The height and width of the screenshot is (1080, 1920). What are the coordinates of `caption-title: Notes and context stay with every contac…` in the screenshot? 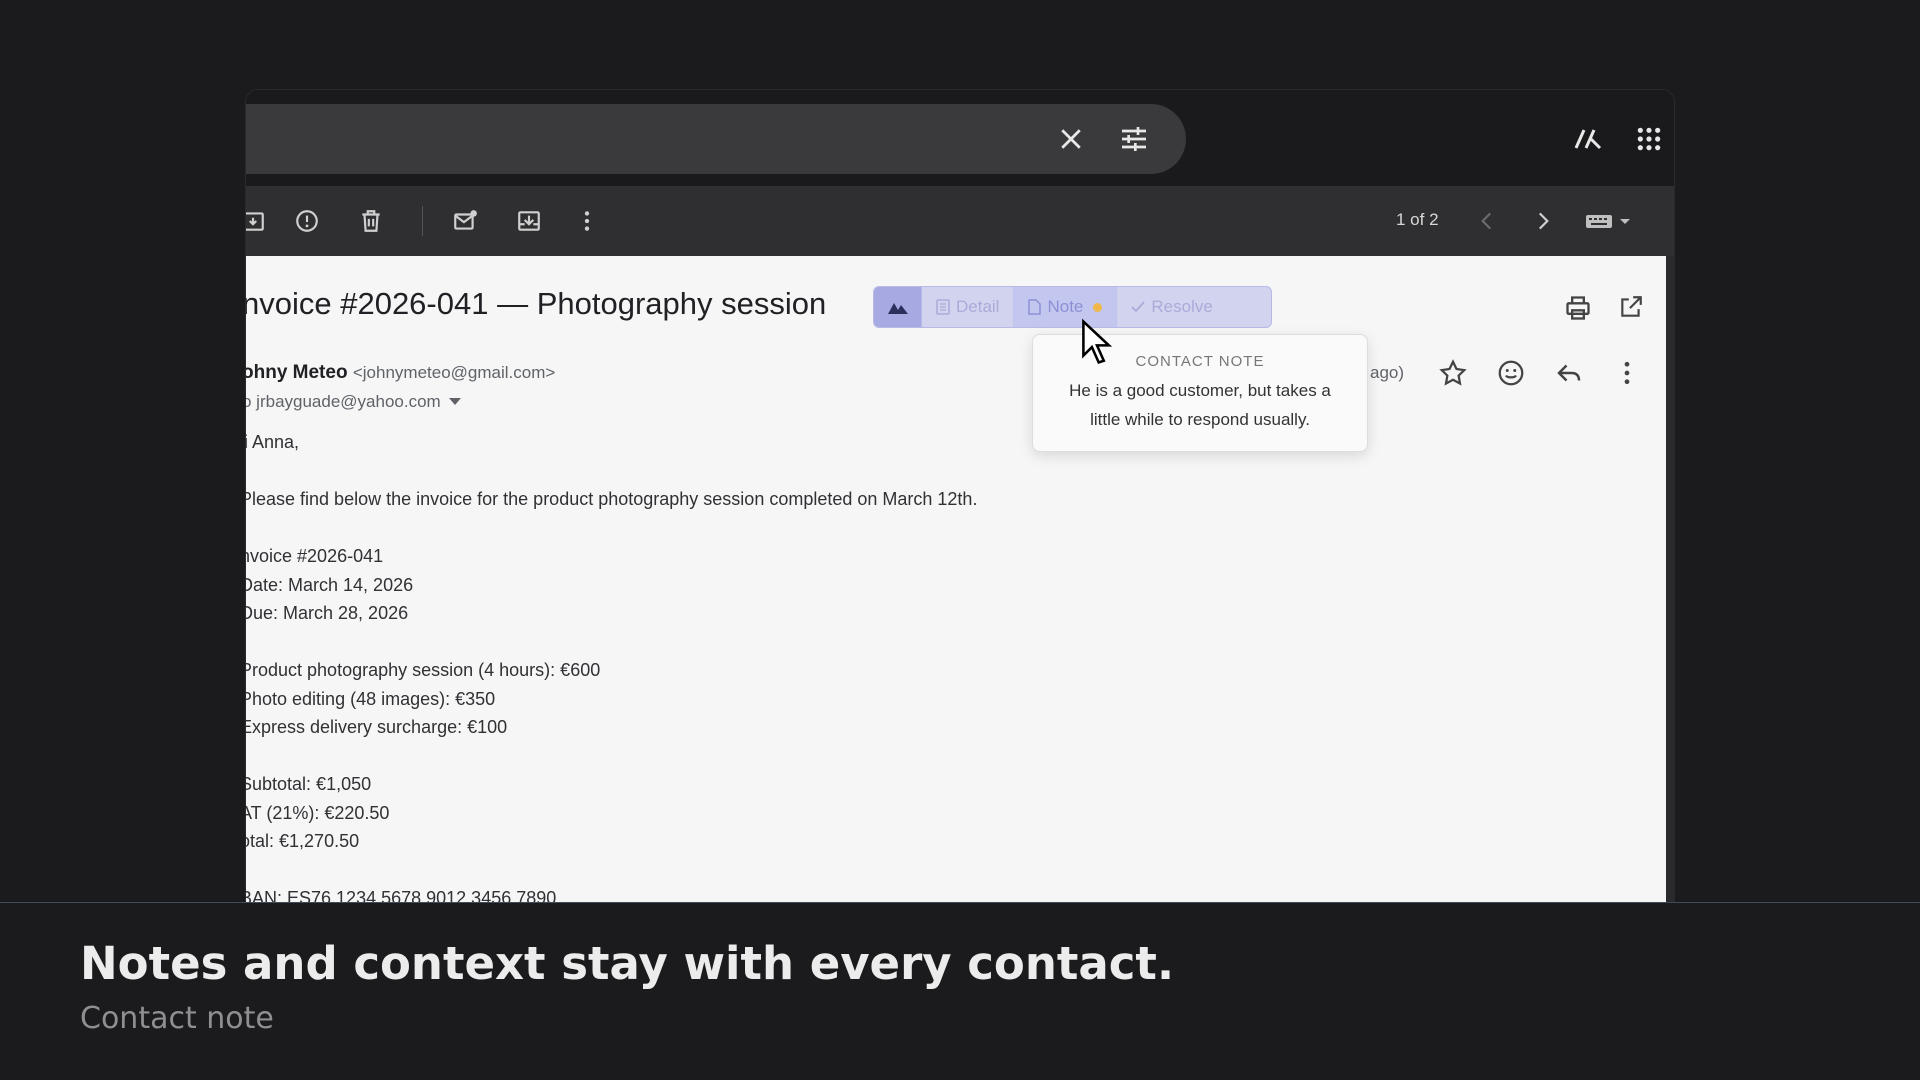 It's located at (627, 963).